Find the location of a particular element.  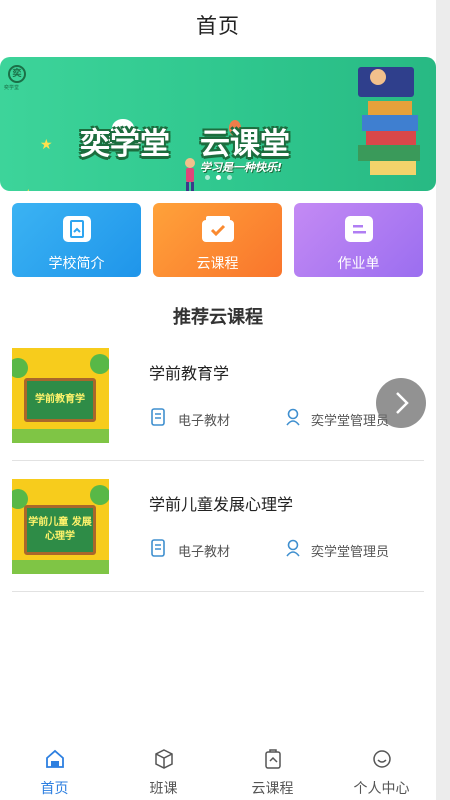

banner-headline-left: 奕学堂 is located at coordinates (125, 144).